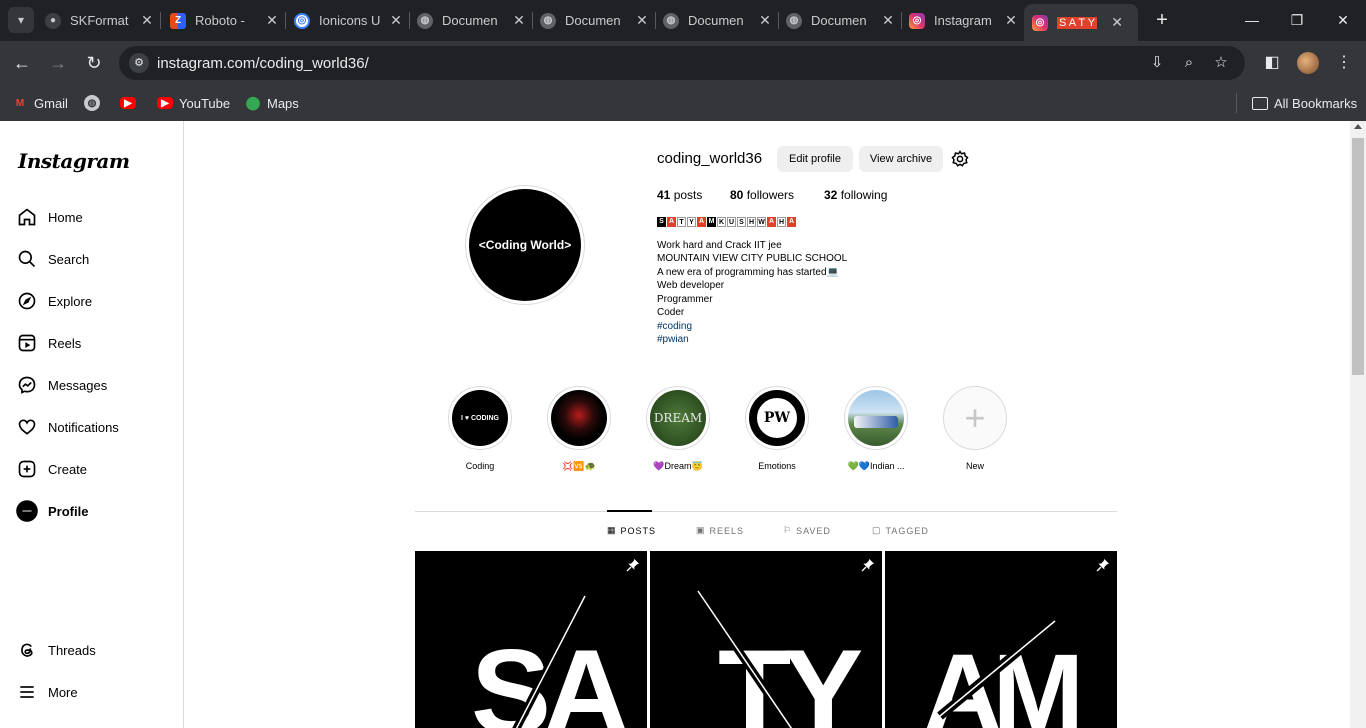 The image size is (1366, 728). Describe the element at coordinates (74, 161) in the screenshot. I see `instagram-logo: Instagram` at that location.